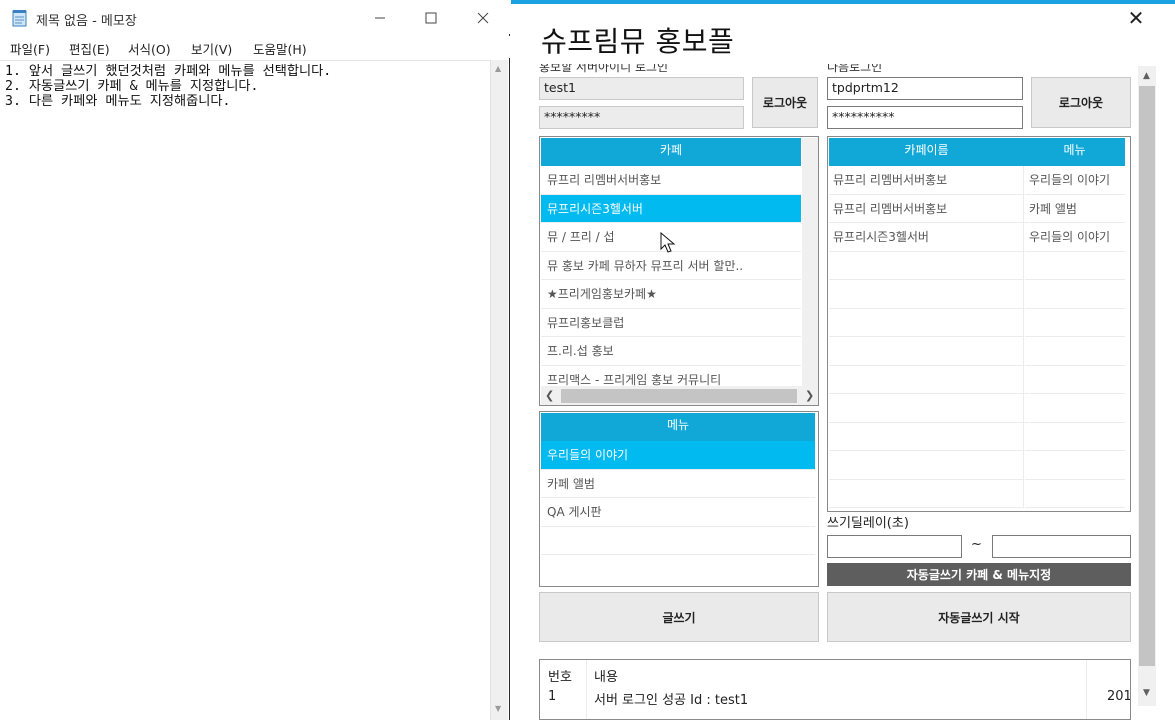 This screenshot has width=1175, height=720. What do you see at coordinates (678, 541) in the screenshot?
I see `menu-list-empty-row` at bounding box center [678, 541].